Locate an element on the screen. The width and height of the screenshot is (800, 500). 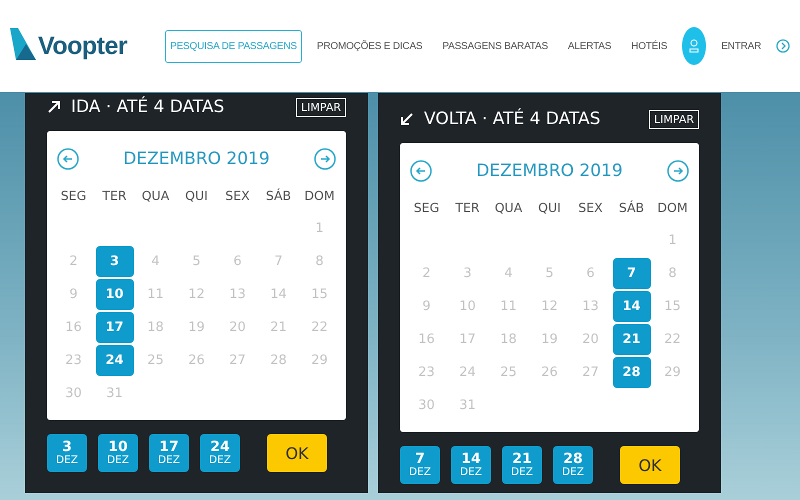
nav-link: HOTÉIS is located at coordinates (649, 46).